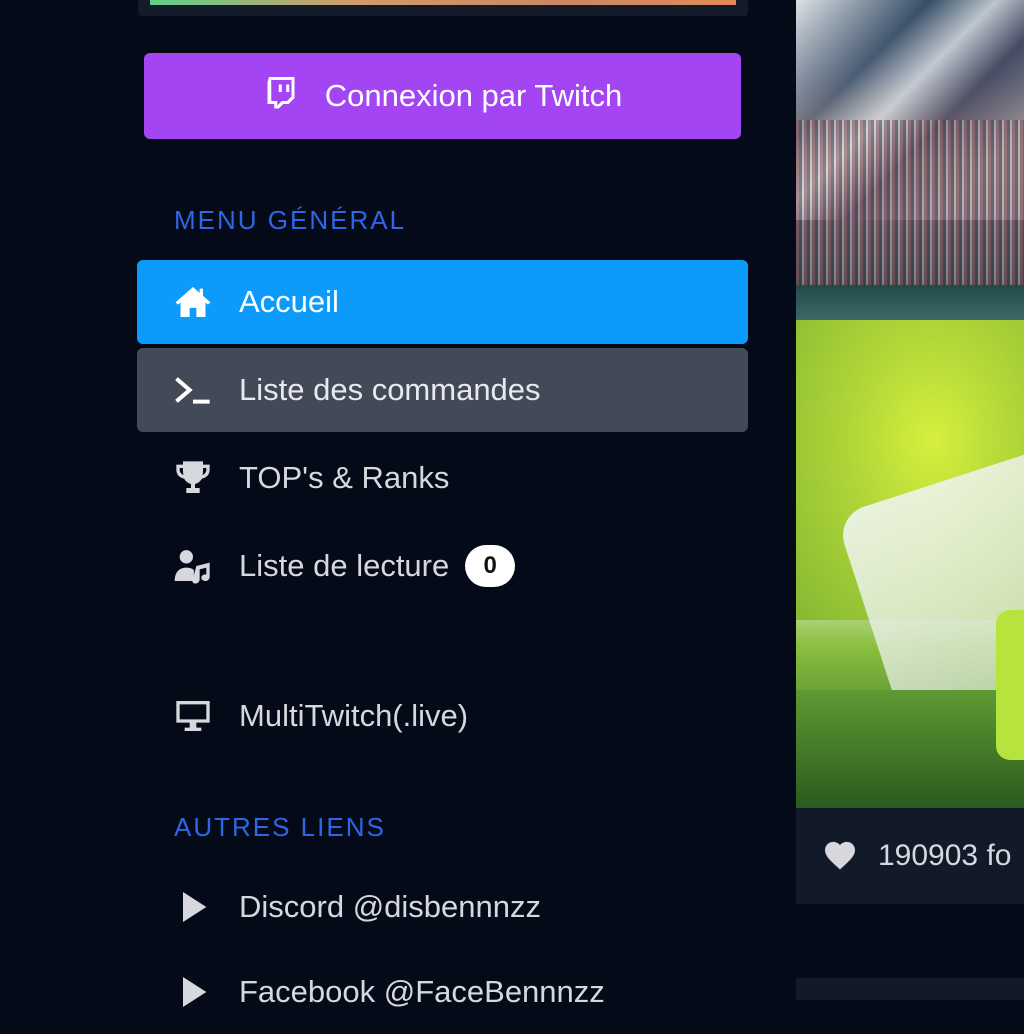  Describe the element at coordinates (443, 2) in the screenshot. I see `banner-gradient` at that location.